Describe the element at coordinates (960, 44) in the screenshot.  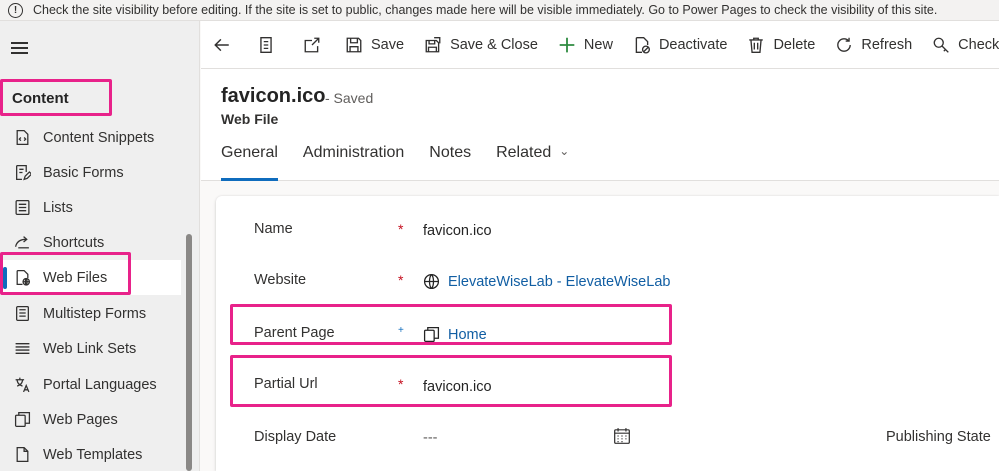
I see `check-access-button: Check Acc` at that location.